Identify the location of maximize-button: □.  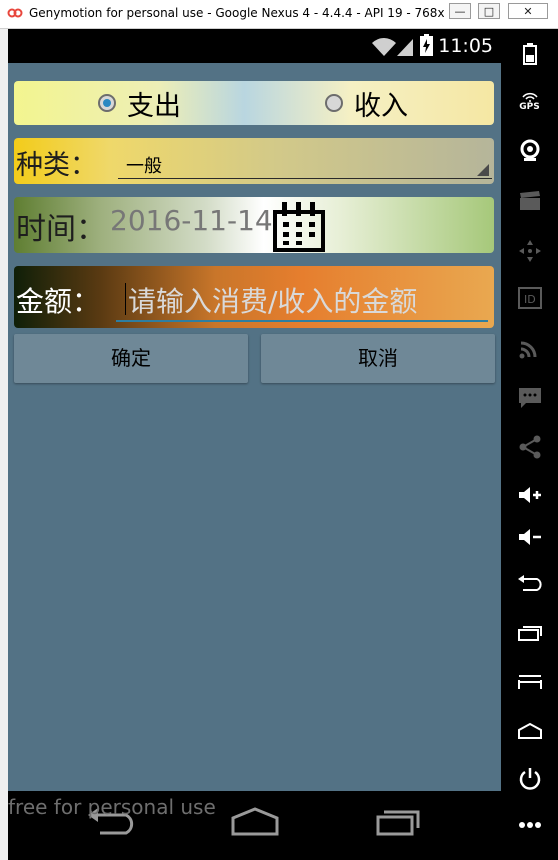
(489, 11).